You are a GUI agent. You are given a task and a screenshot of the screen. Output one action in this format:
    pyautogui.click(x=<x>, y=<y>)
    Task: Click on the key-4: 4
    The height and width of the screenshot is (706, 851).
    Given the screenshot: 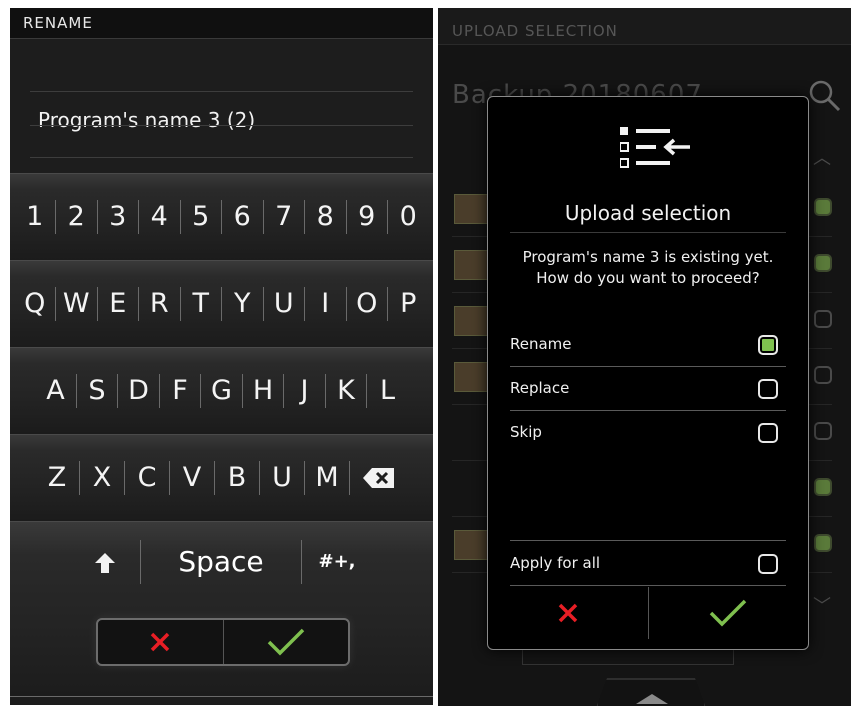 What is the action you would take?
    pyautogui.click(x=159, y=217)
    